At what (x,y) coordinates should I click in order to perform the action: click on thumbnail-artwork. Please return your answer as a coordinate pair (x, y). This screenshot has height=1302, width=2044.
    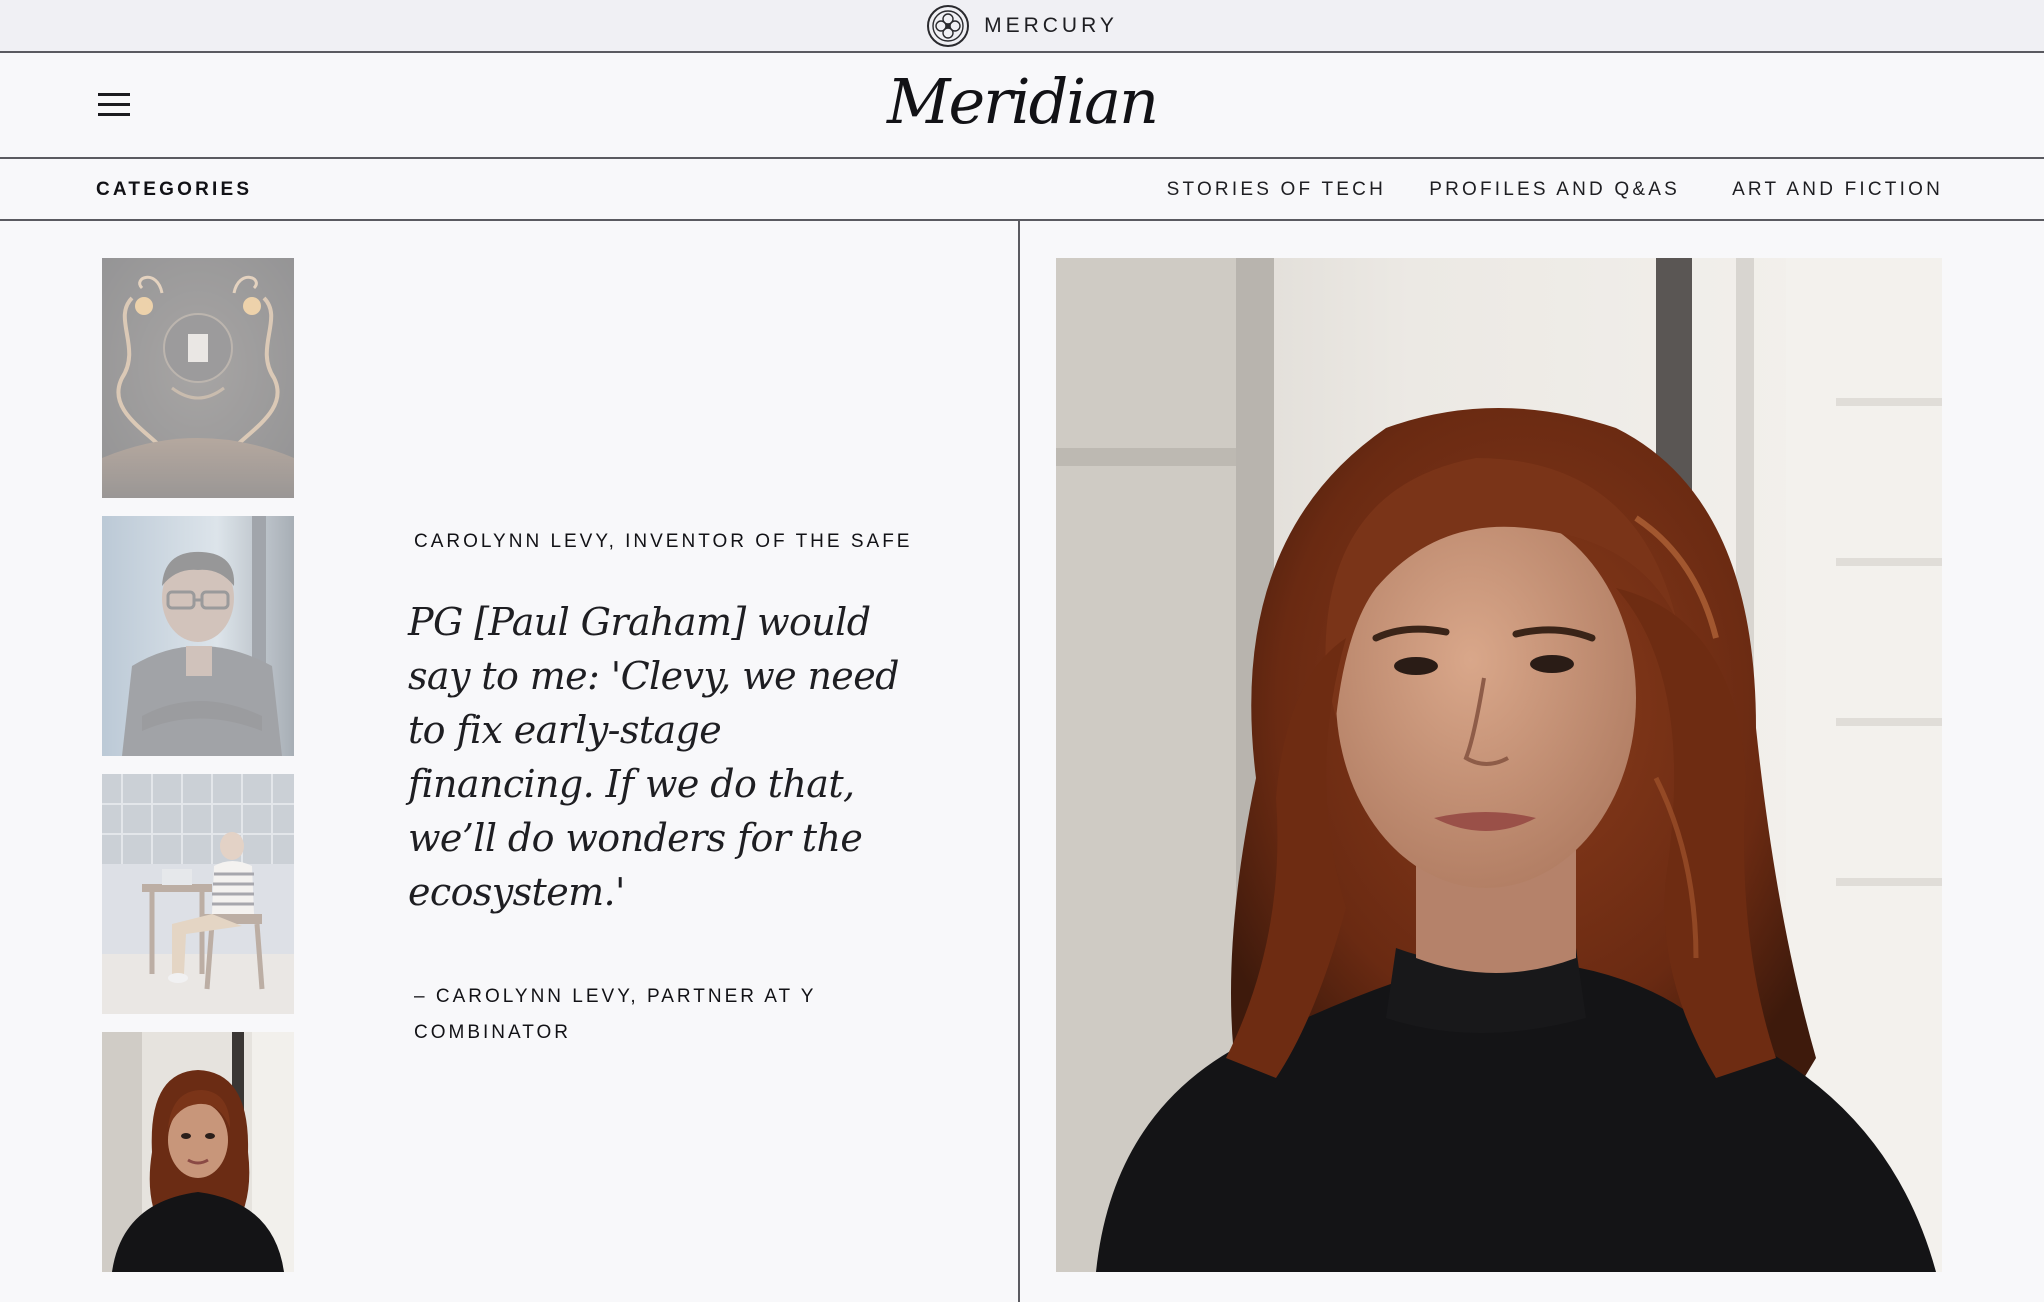
    Looking at the image, I should click on (198, 378).